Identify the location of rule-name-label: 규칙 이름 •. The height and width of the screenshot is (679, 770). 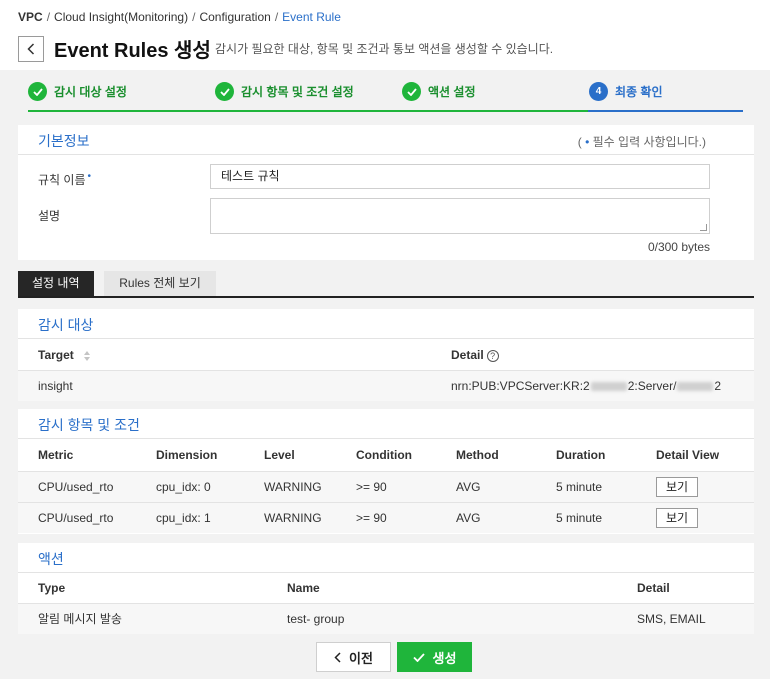
(65, 179).